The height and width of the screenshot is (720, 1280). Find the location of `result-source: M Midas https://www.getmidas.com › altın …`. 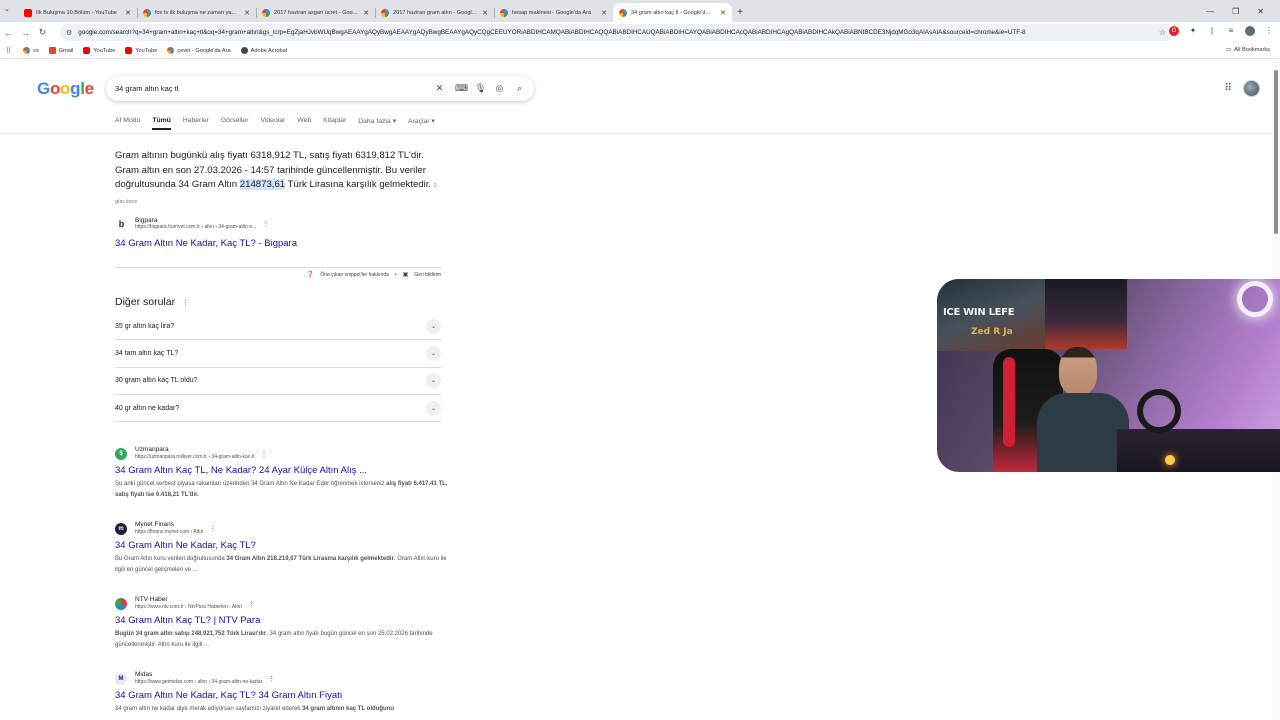

result-source: M Midas https://www.getmidas.com › altın … is located at coordinates (282, 678).